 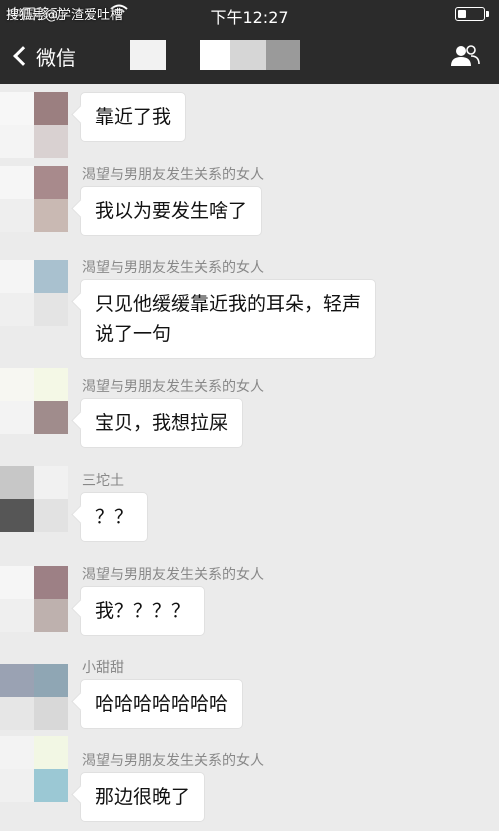 What do you see at coordinates (114, 517) in the screenshot?
I see `message-bubble: ？？` at bounding box center [114, 517].